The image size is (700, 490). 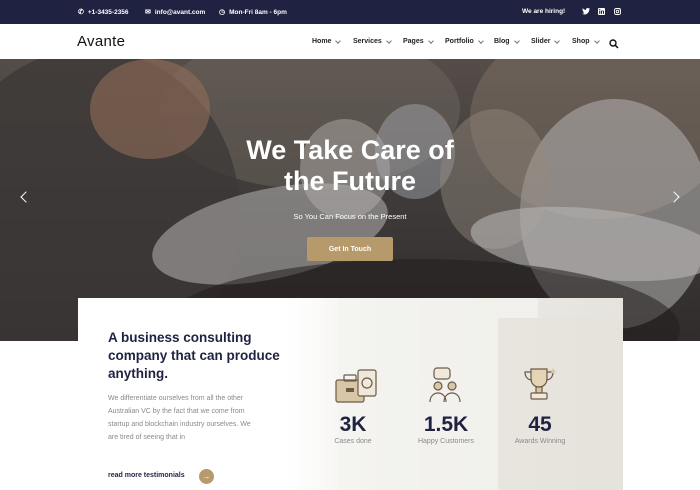 I want to click on hero-title-line2: the Future, so click(x=350, y=181).